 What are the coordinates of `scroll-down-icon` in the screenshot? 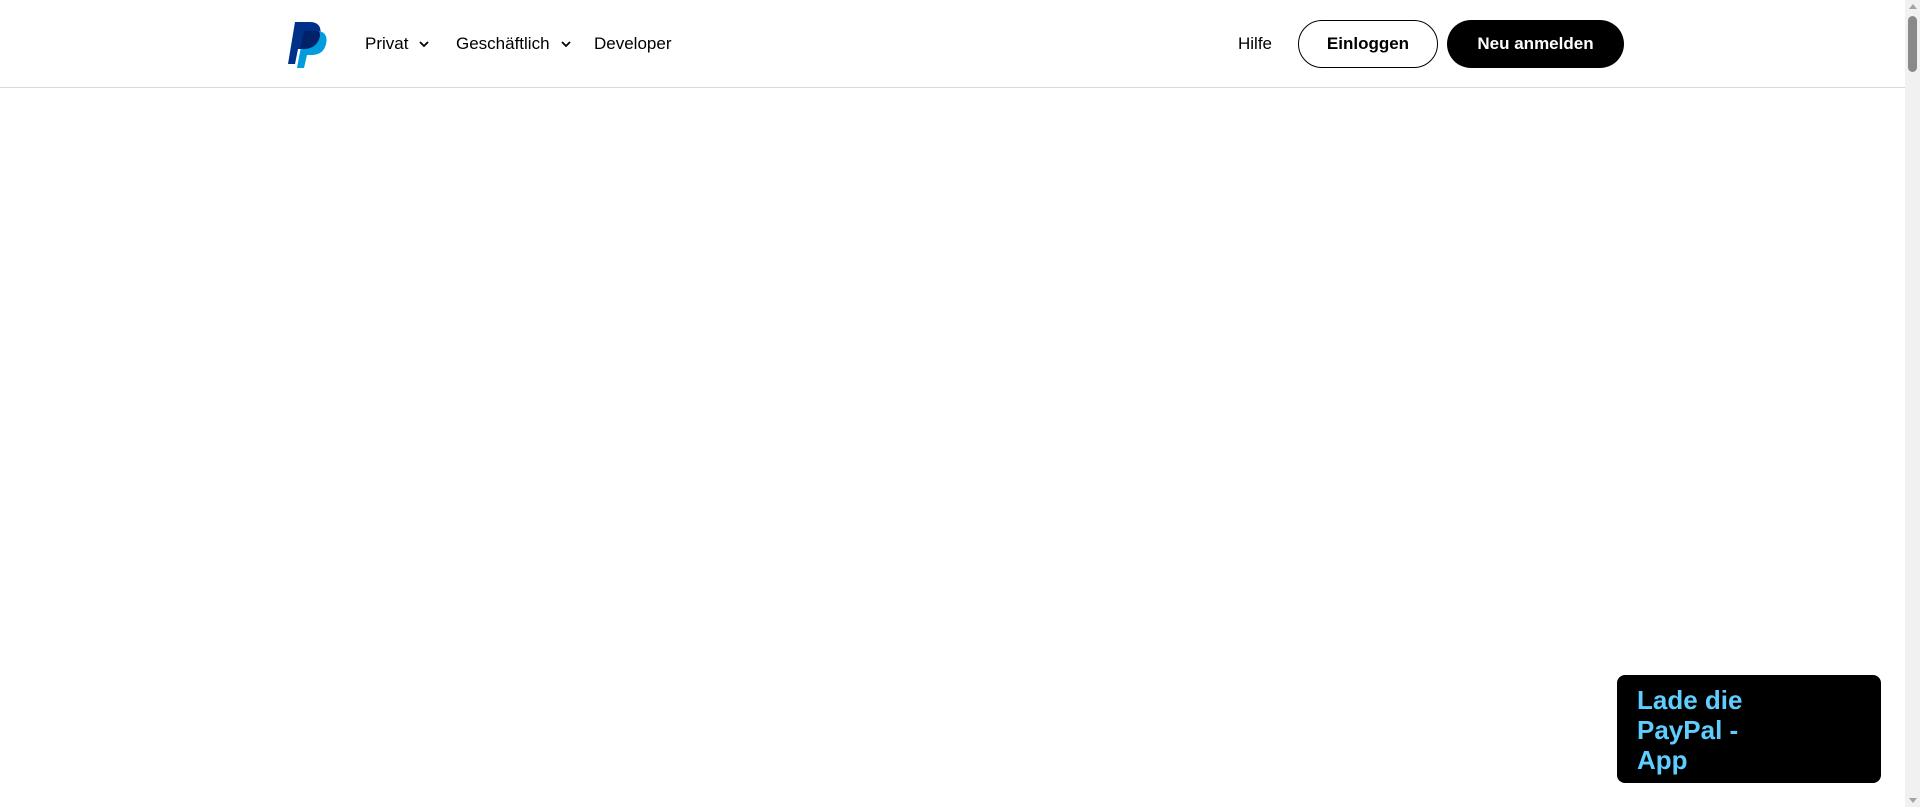 It's located at (1913, 800).